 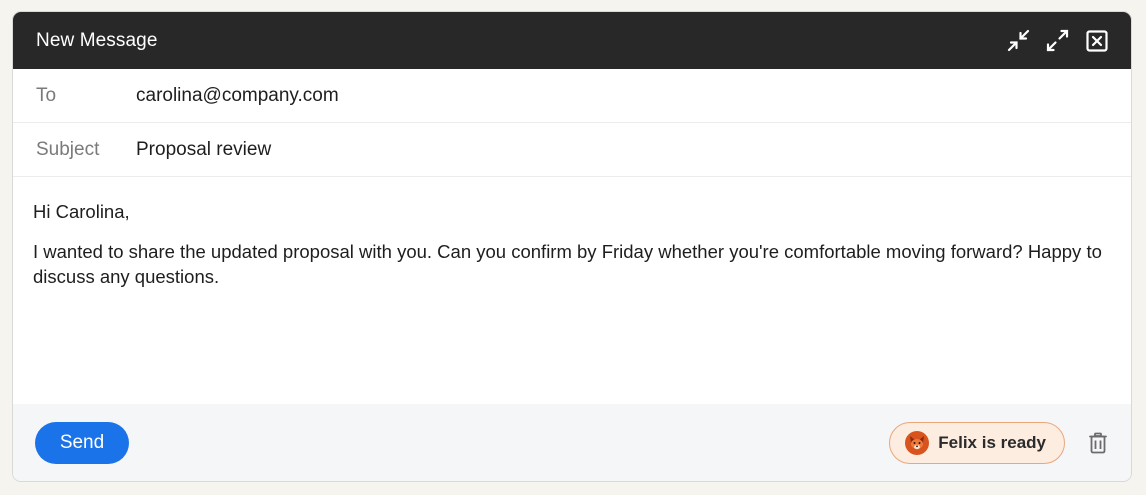 I want to click on assistant-button: Felix is ready, so click(x=977, y=442).